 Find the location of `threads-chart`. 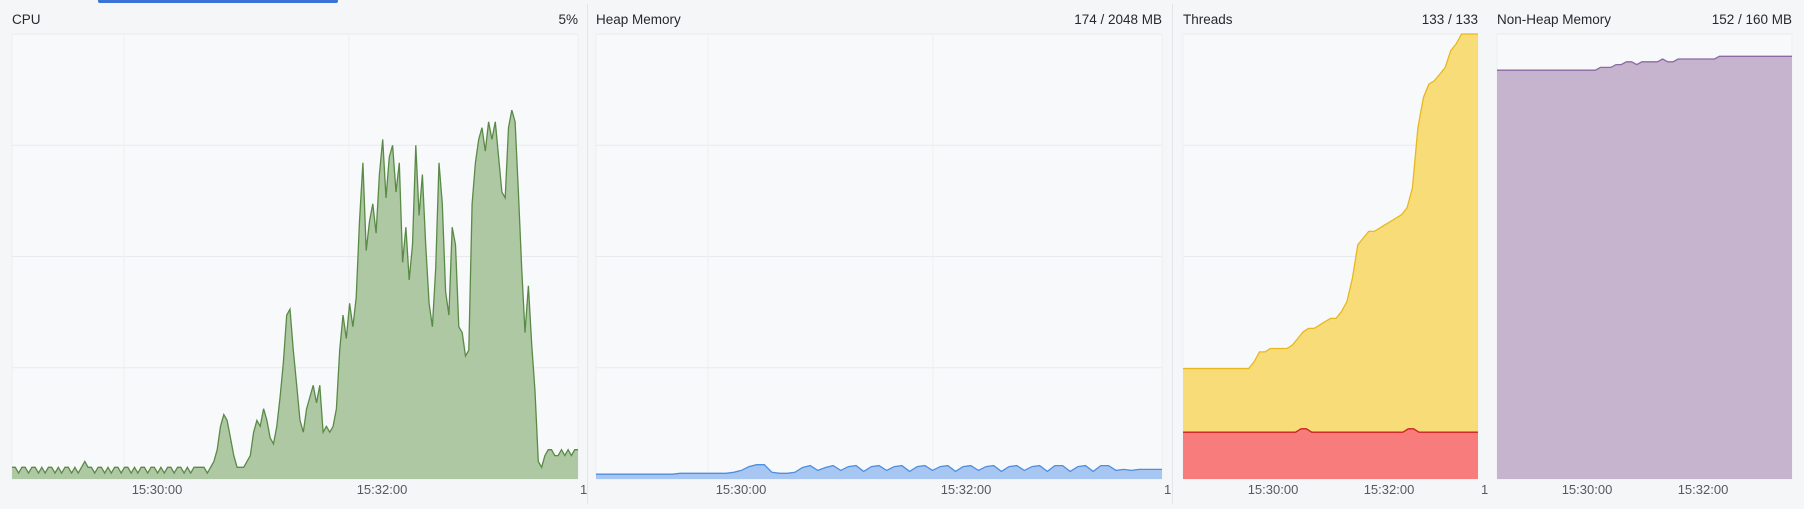

threads-chart is located at coordinates (1330, 256).